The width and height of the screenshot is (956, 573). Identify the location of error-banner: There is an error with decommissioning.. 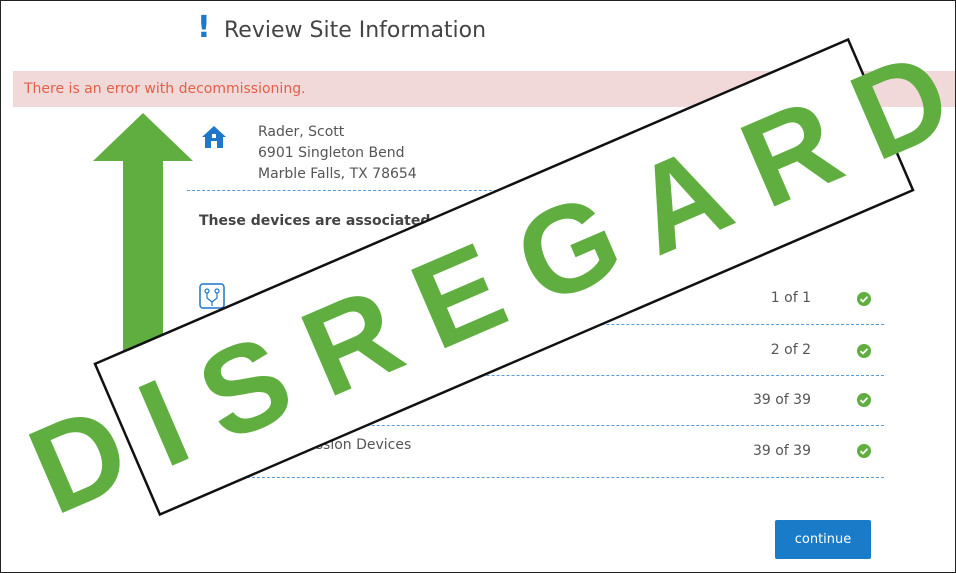
(484, 89).